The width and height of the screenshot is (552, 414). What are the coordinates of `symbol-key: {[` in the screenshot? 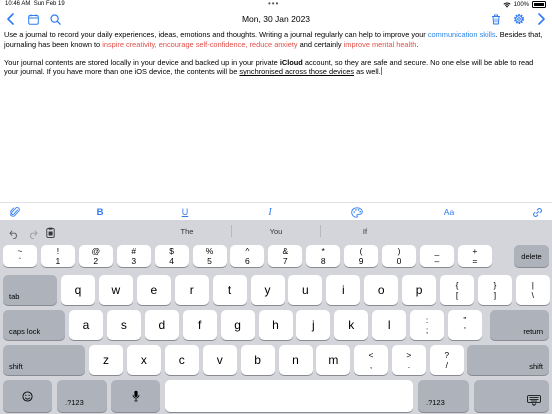 It's located at (457, 290).